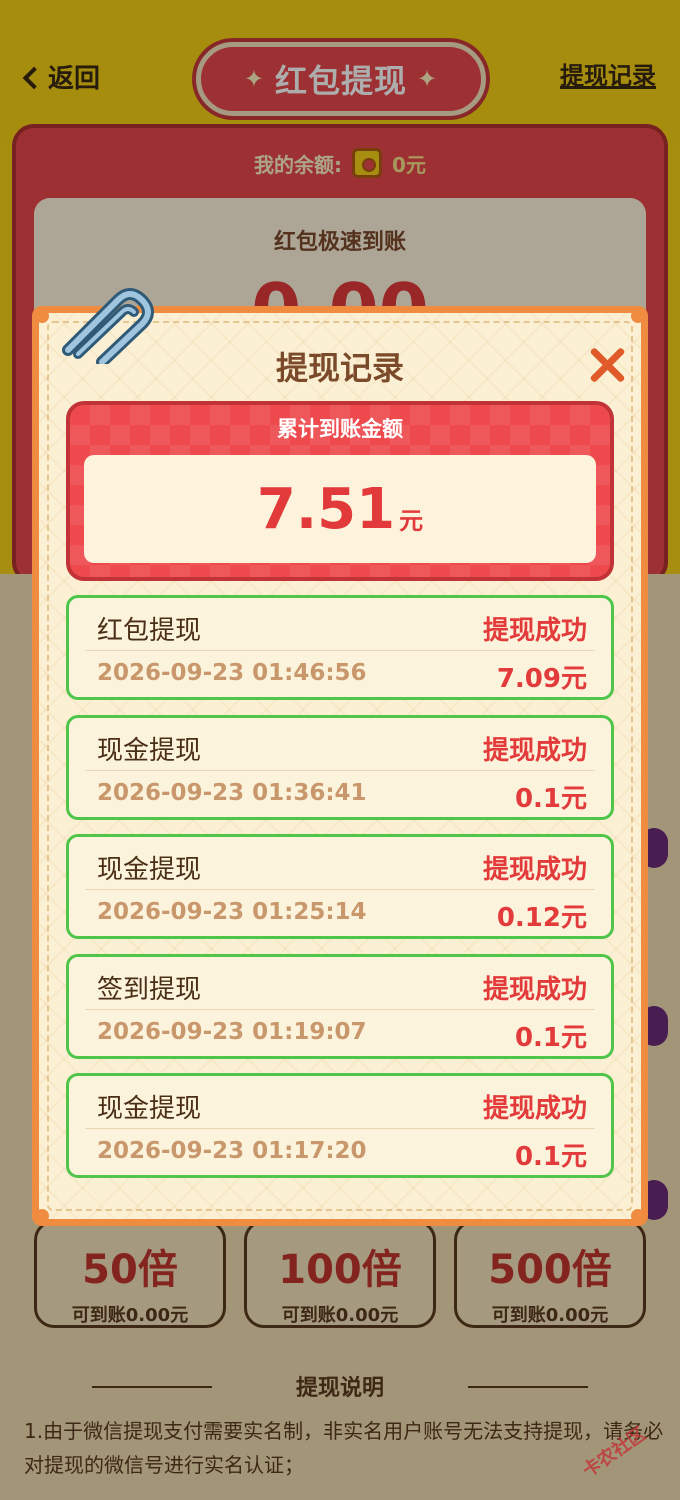 The image size is (680, 1500). Describe the element at coordinates (541, 918) in the screenshot. I see `record-amount: 0.12元` at that location.